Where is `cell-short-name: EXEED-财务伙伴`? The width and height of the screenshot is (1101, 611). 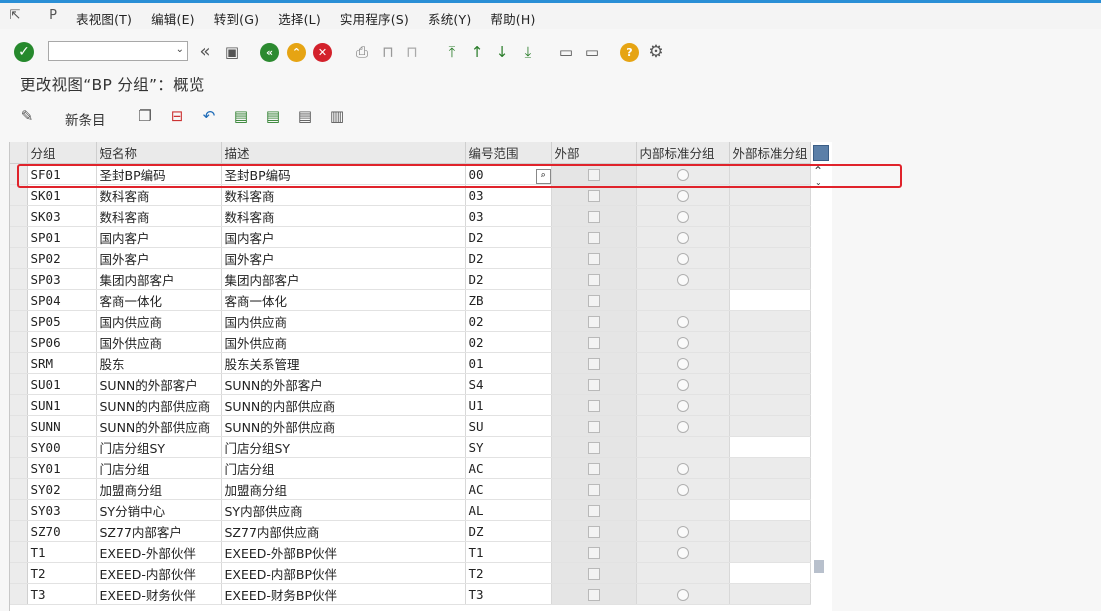
cell-short-name: EXEED-财务伙伴 is located at coordinates (159, 594).